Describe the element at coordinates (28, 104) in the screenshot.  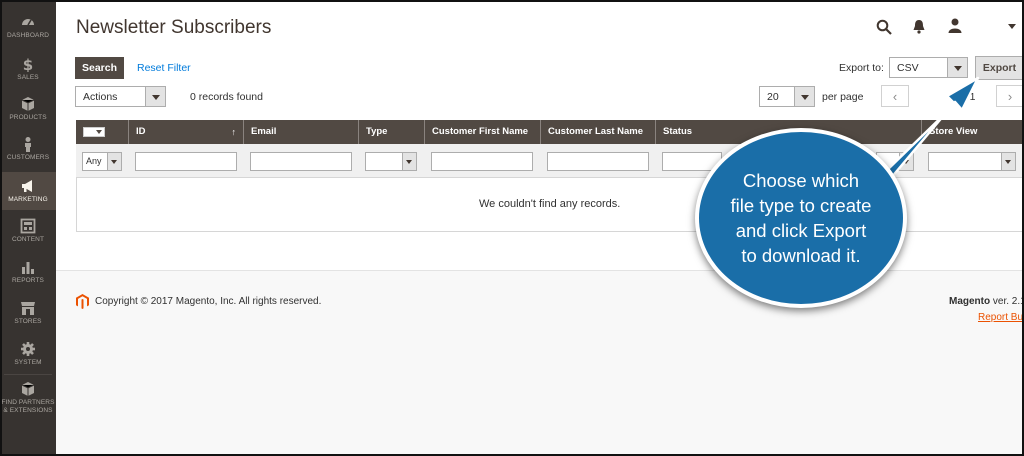
I see `cube-icon` at that location.